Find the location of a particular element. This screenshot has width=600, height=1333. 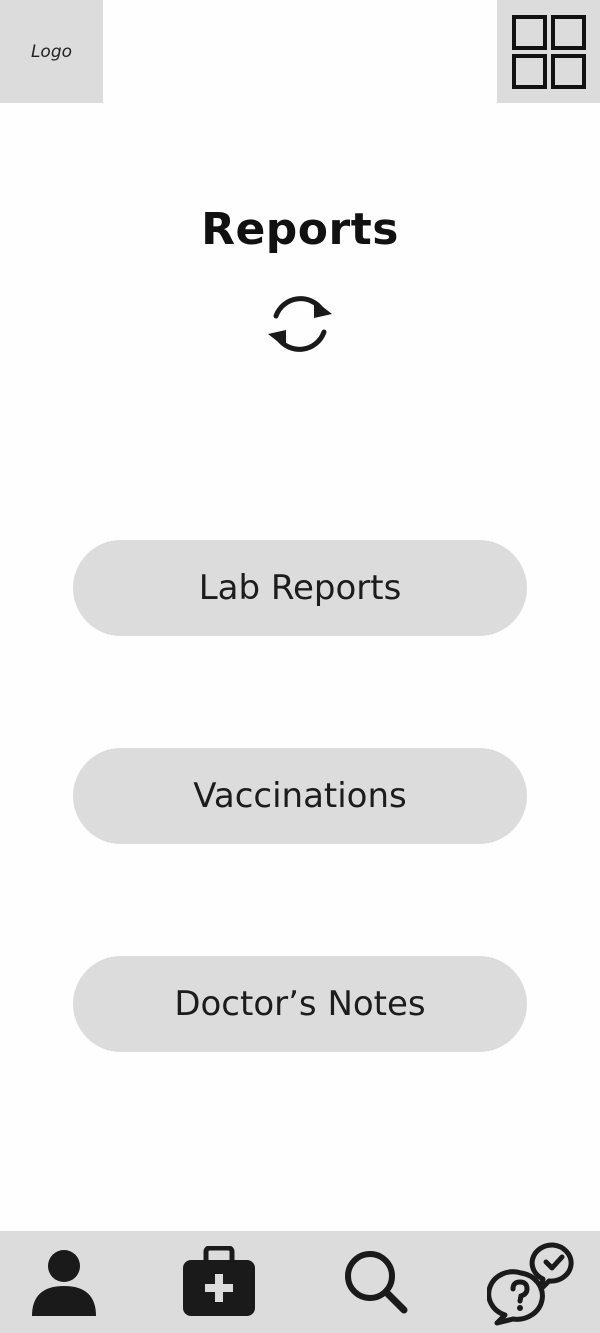

lab-reports-button: Lab Reports is located at coordinates (300, 588).